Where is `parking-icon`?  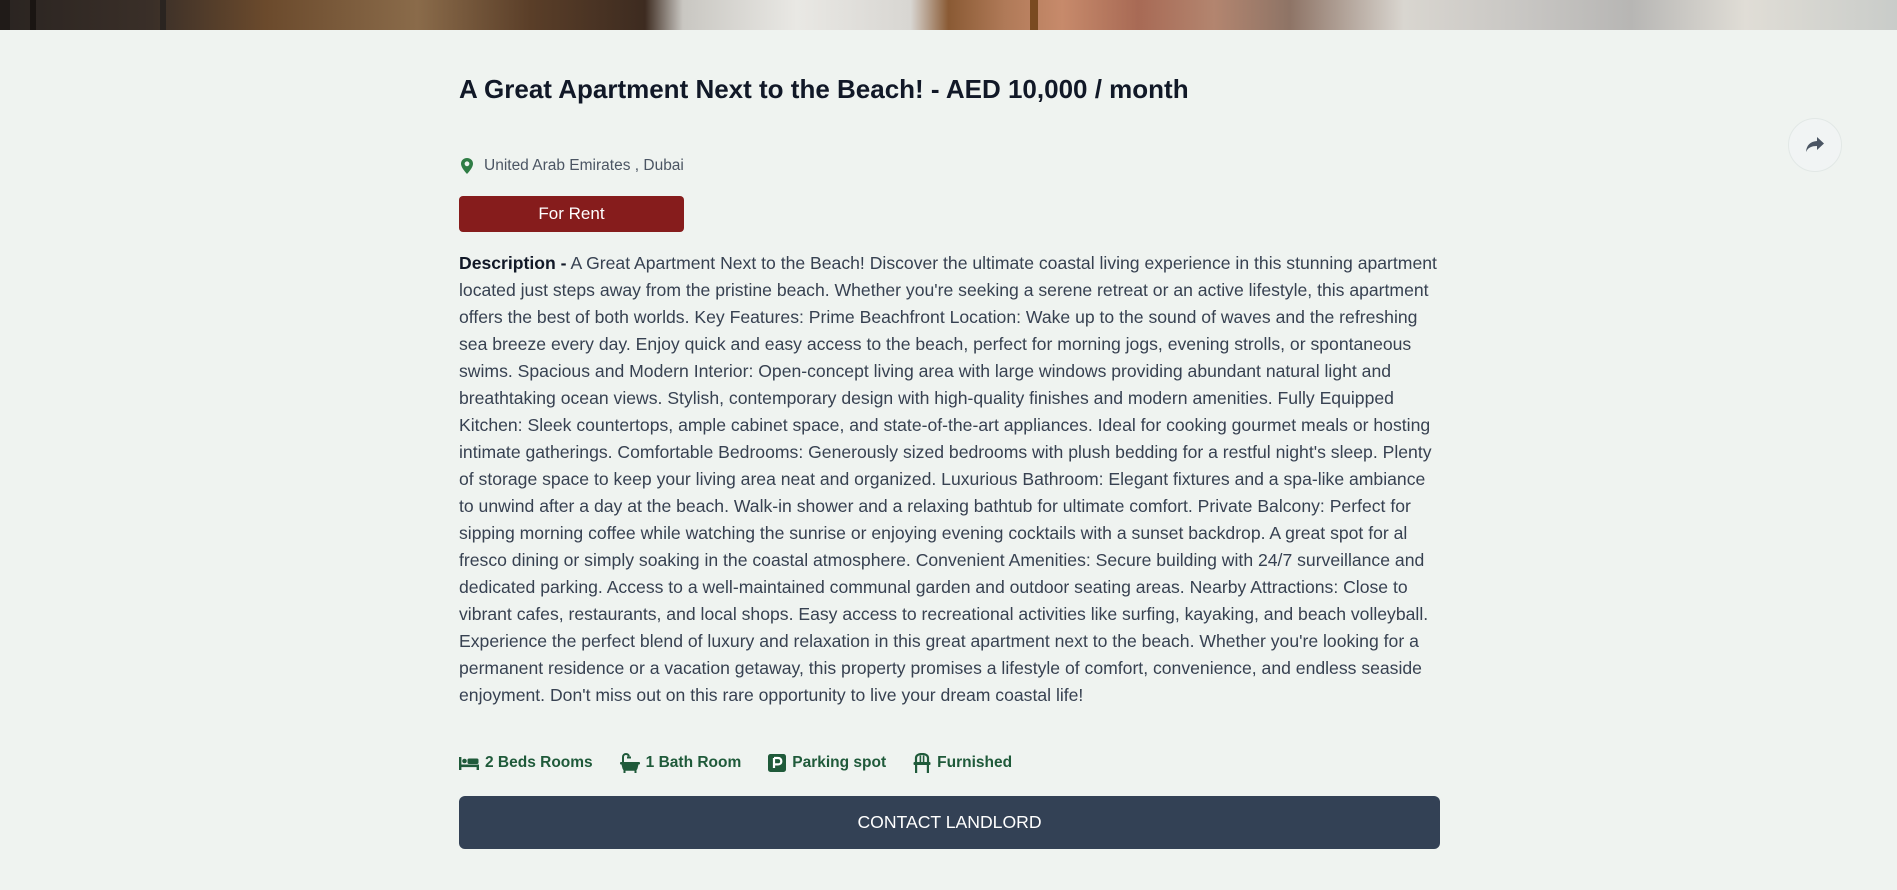 parking-icon is located at coordinates (777, 763).